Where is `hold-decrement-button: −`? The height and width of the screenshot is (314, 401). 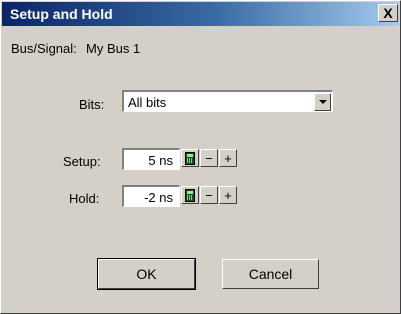
hold-decrement-button: − is located at coordinates (209, 195).